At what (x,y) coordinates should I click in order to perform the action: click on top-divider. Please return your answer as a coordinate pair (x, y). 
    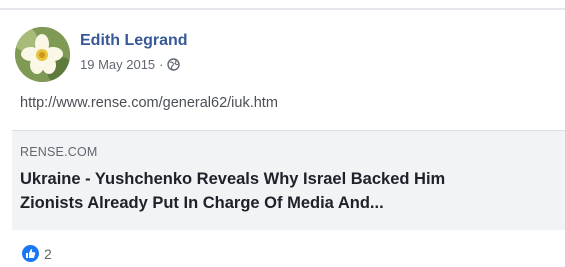
    Looking at the image, I should click on (282, 9).